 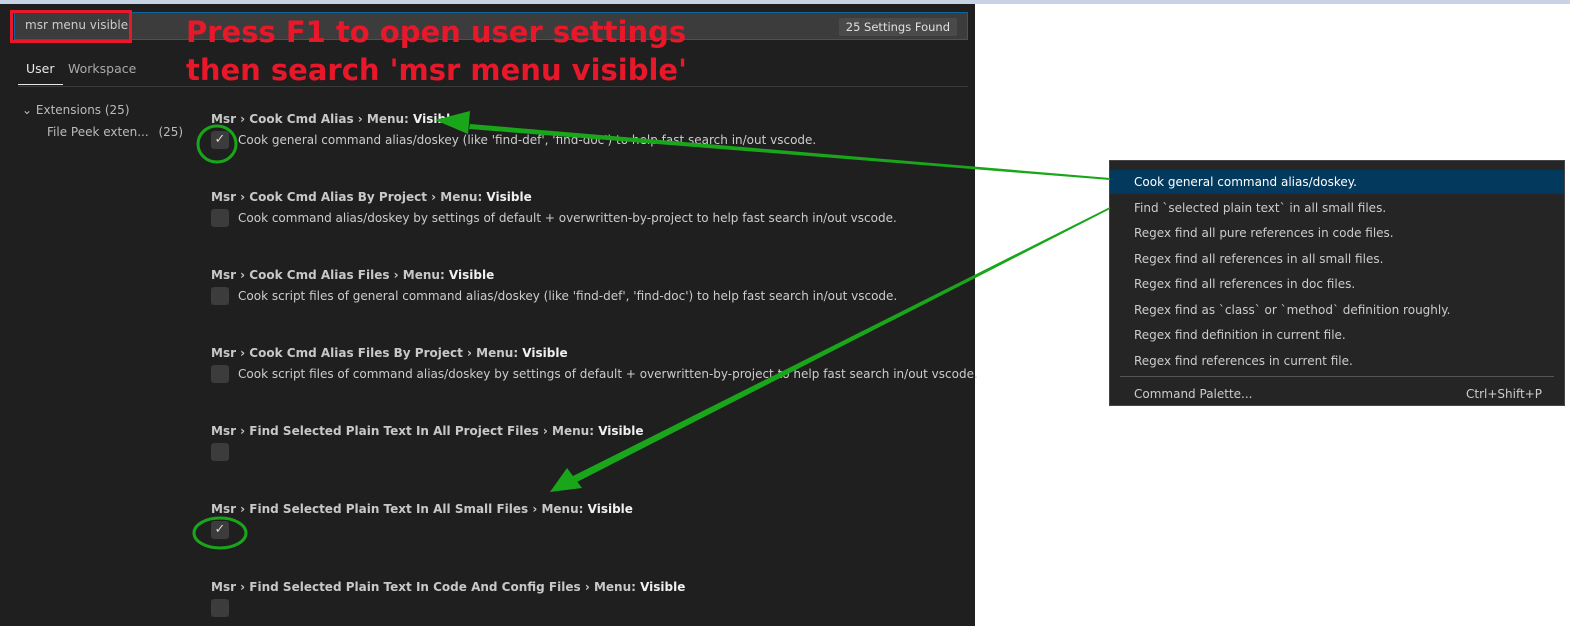 I want to click on menu-item-label: Regex find references in current file., so click(x=1243, y=360).